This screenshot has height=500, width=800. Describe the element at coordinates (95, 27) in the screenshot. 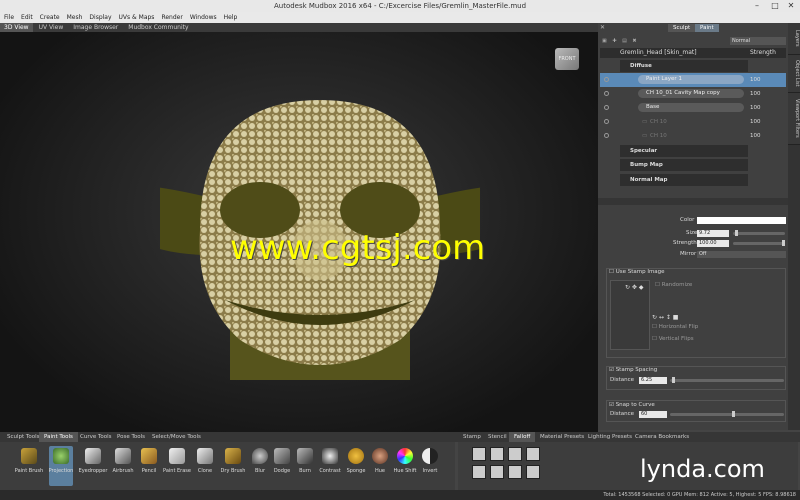

I see `tab-image-browser: Image Browser` at that location.